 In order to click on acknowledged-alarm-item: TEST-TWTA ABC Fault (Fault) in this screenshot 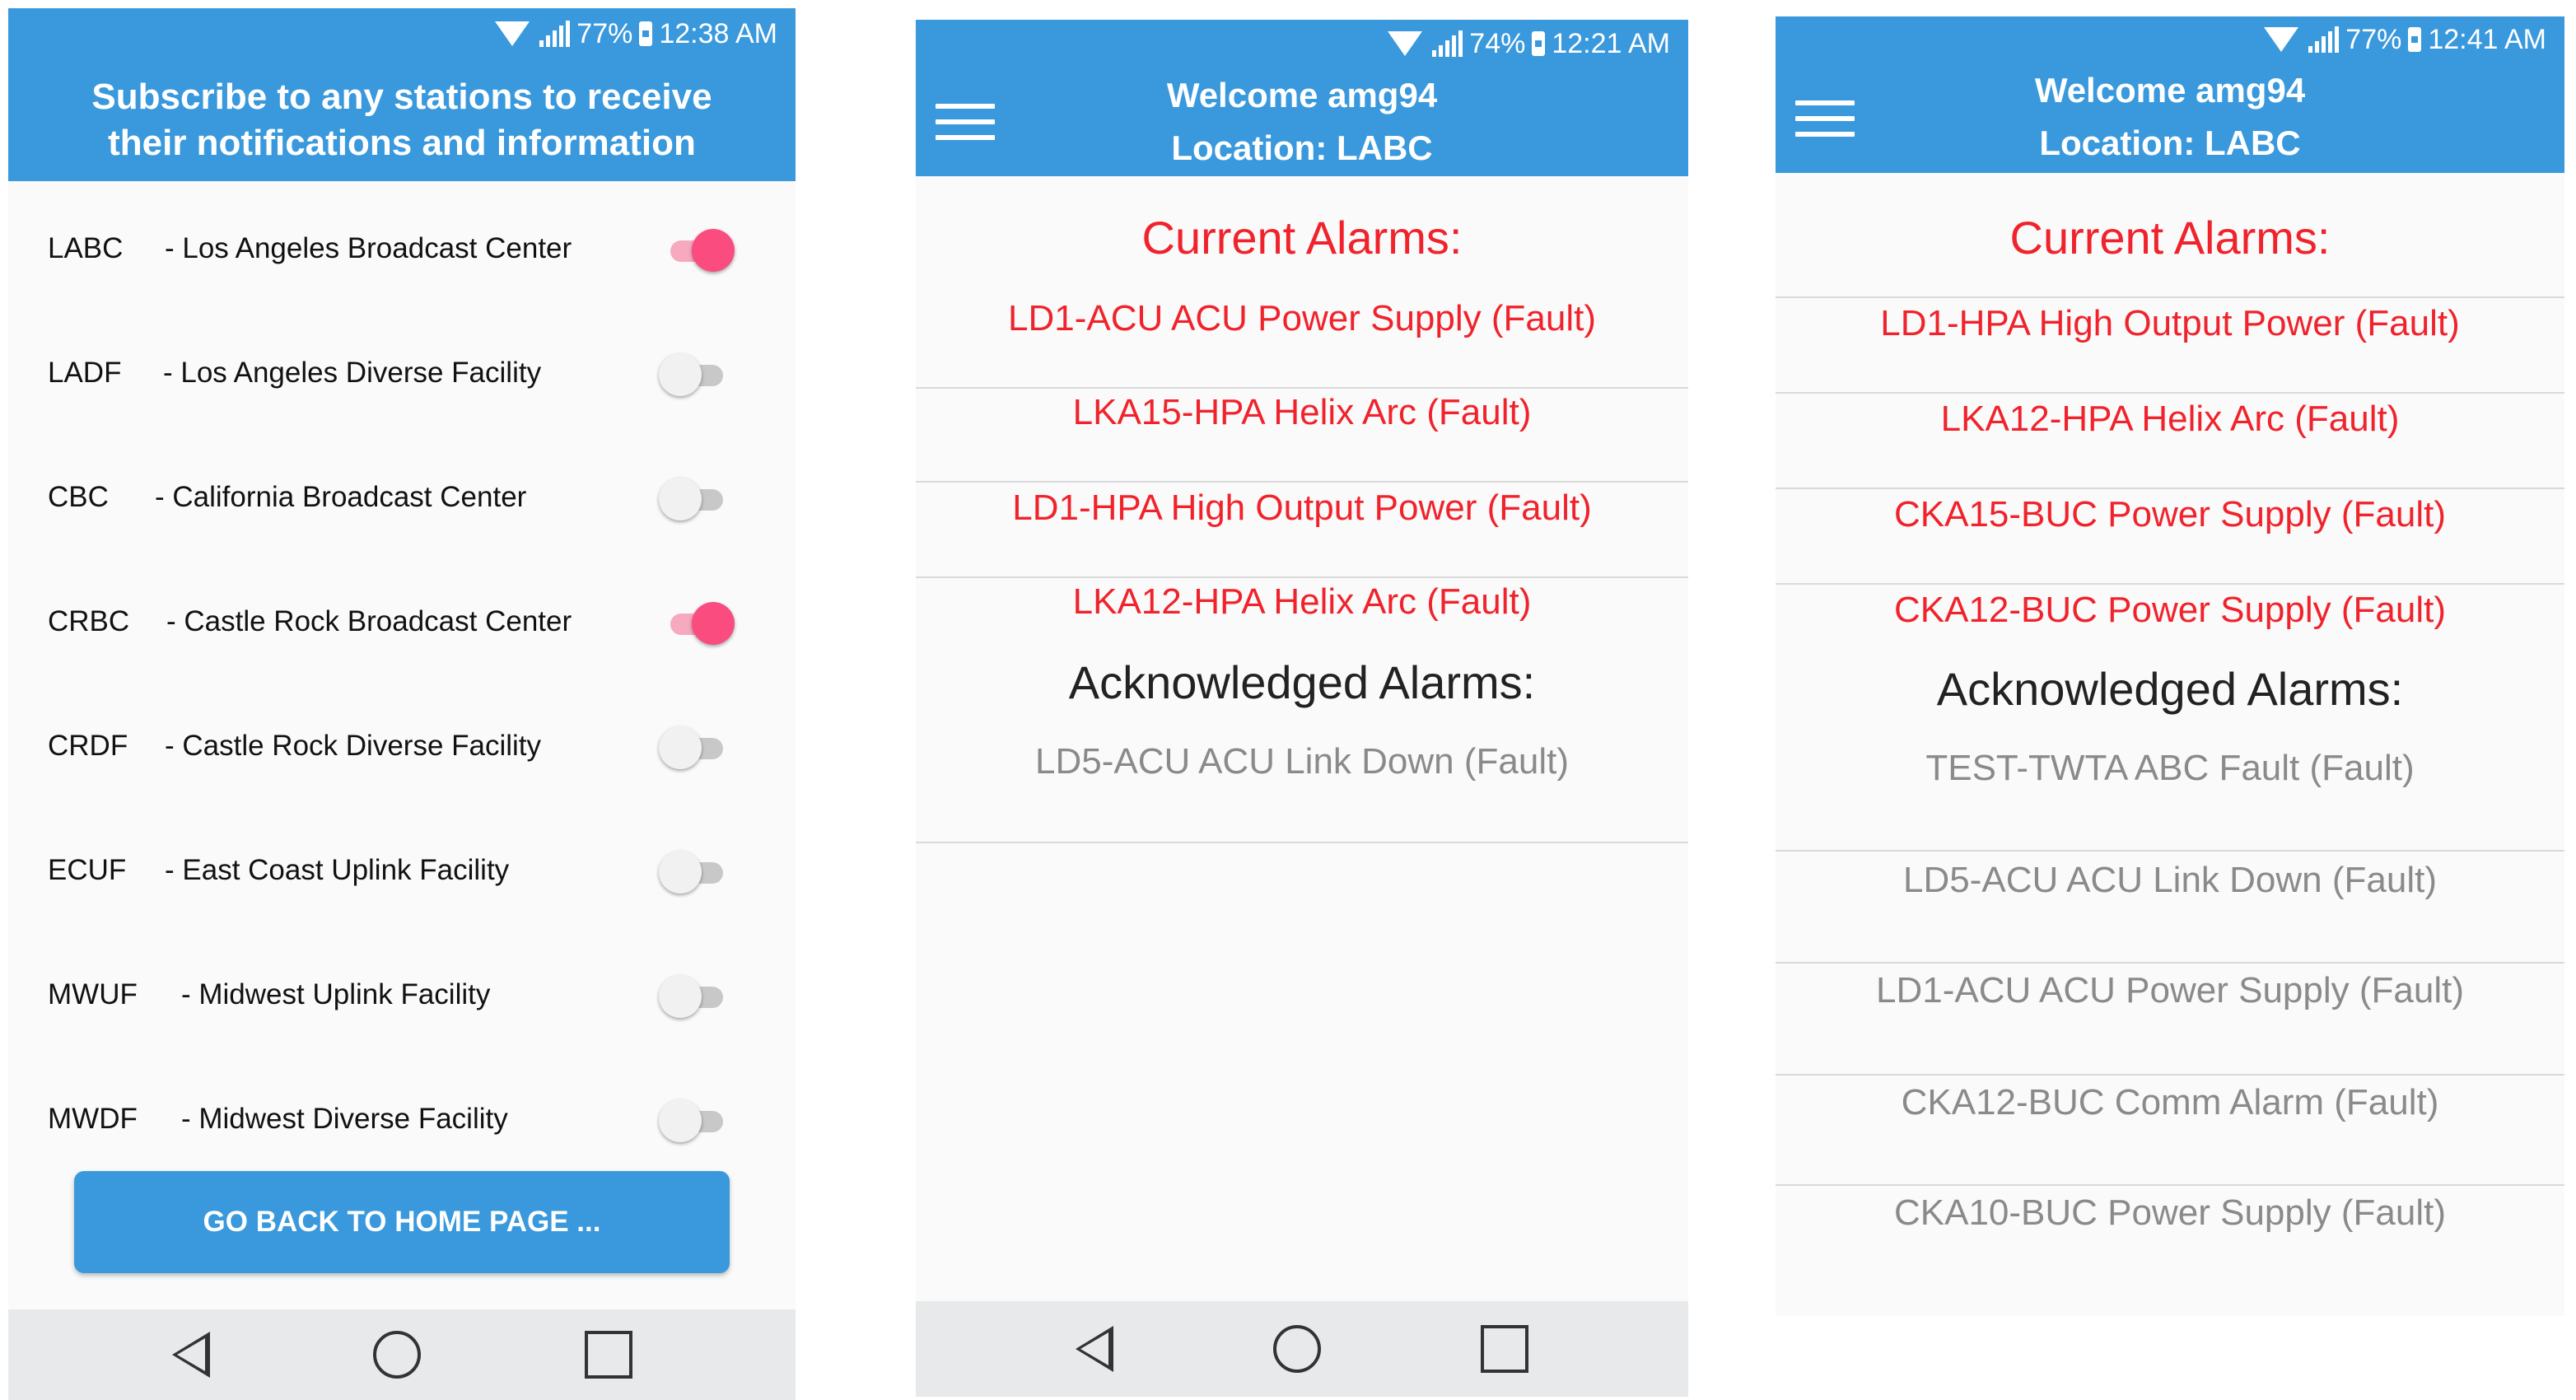, I will do `click(2170, 768)`.